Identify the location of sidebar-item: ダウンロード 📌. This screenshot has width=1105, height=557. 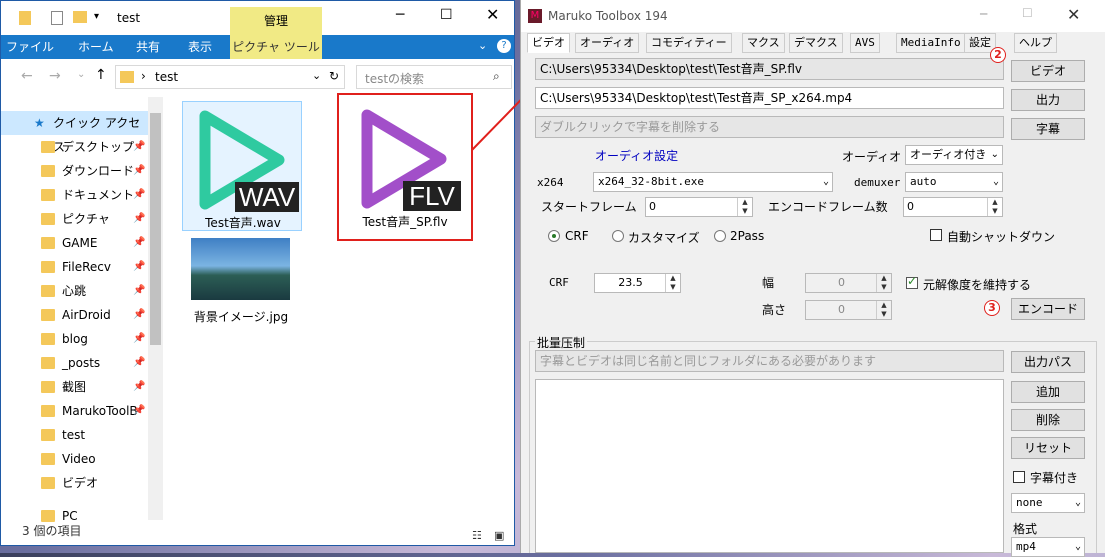
(74, 171).